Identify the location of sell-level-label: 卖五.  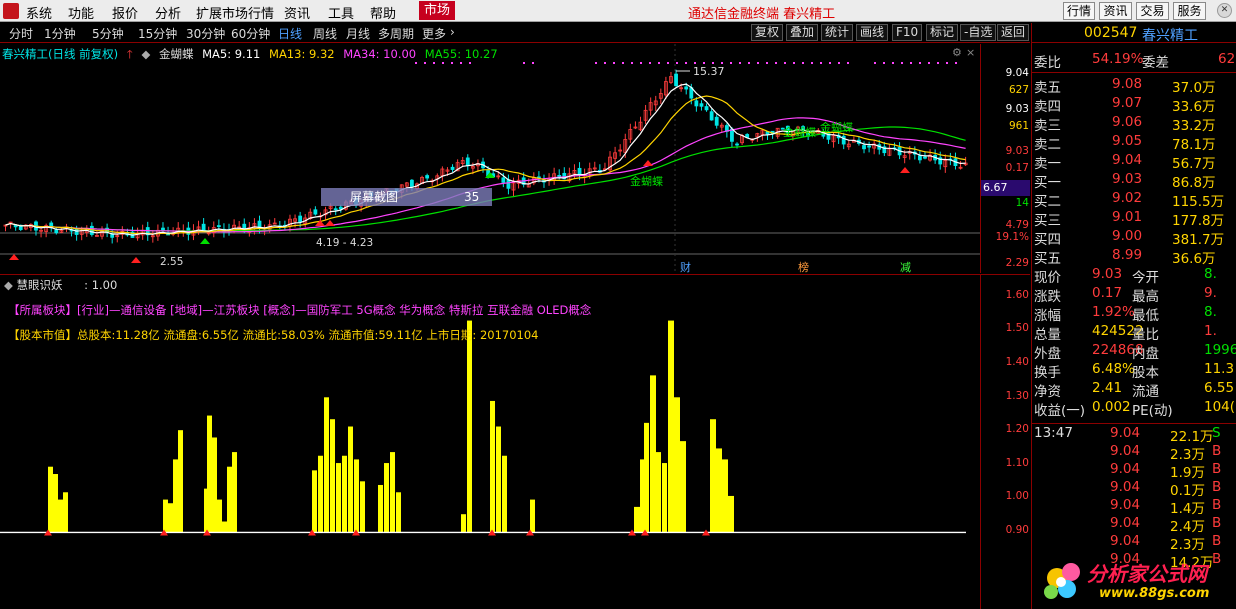
(1047, 88).